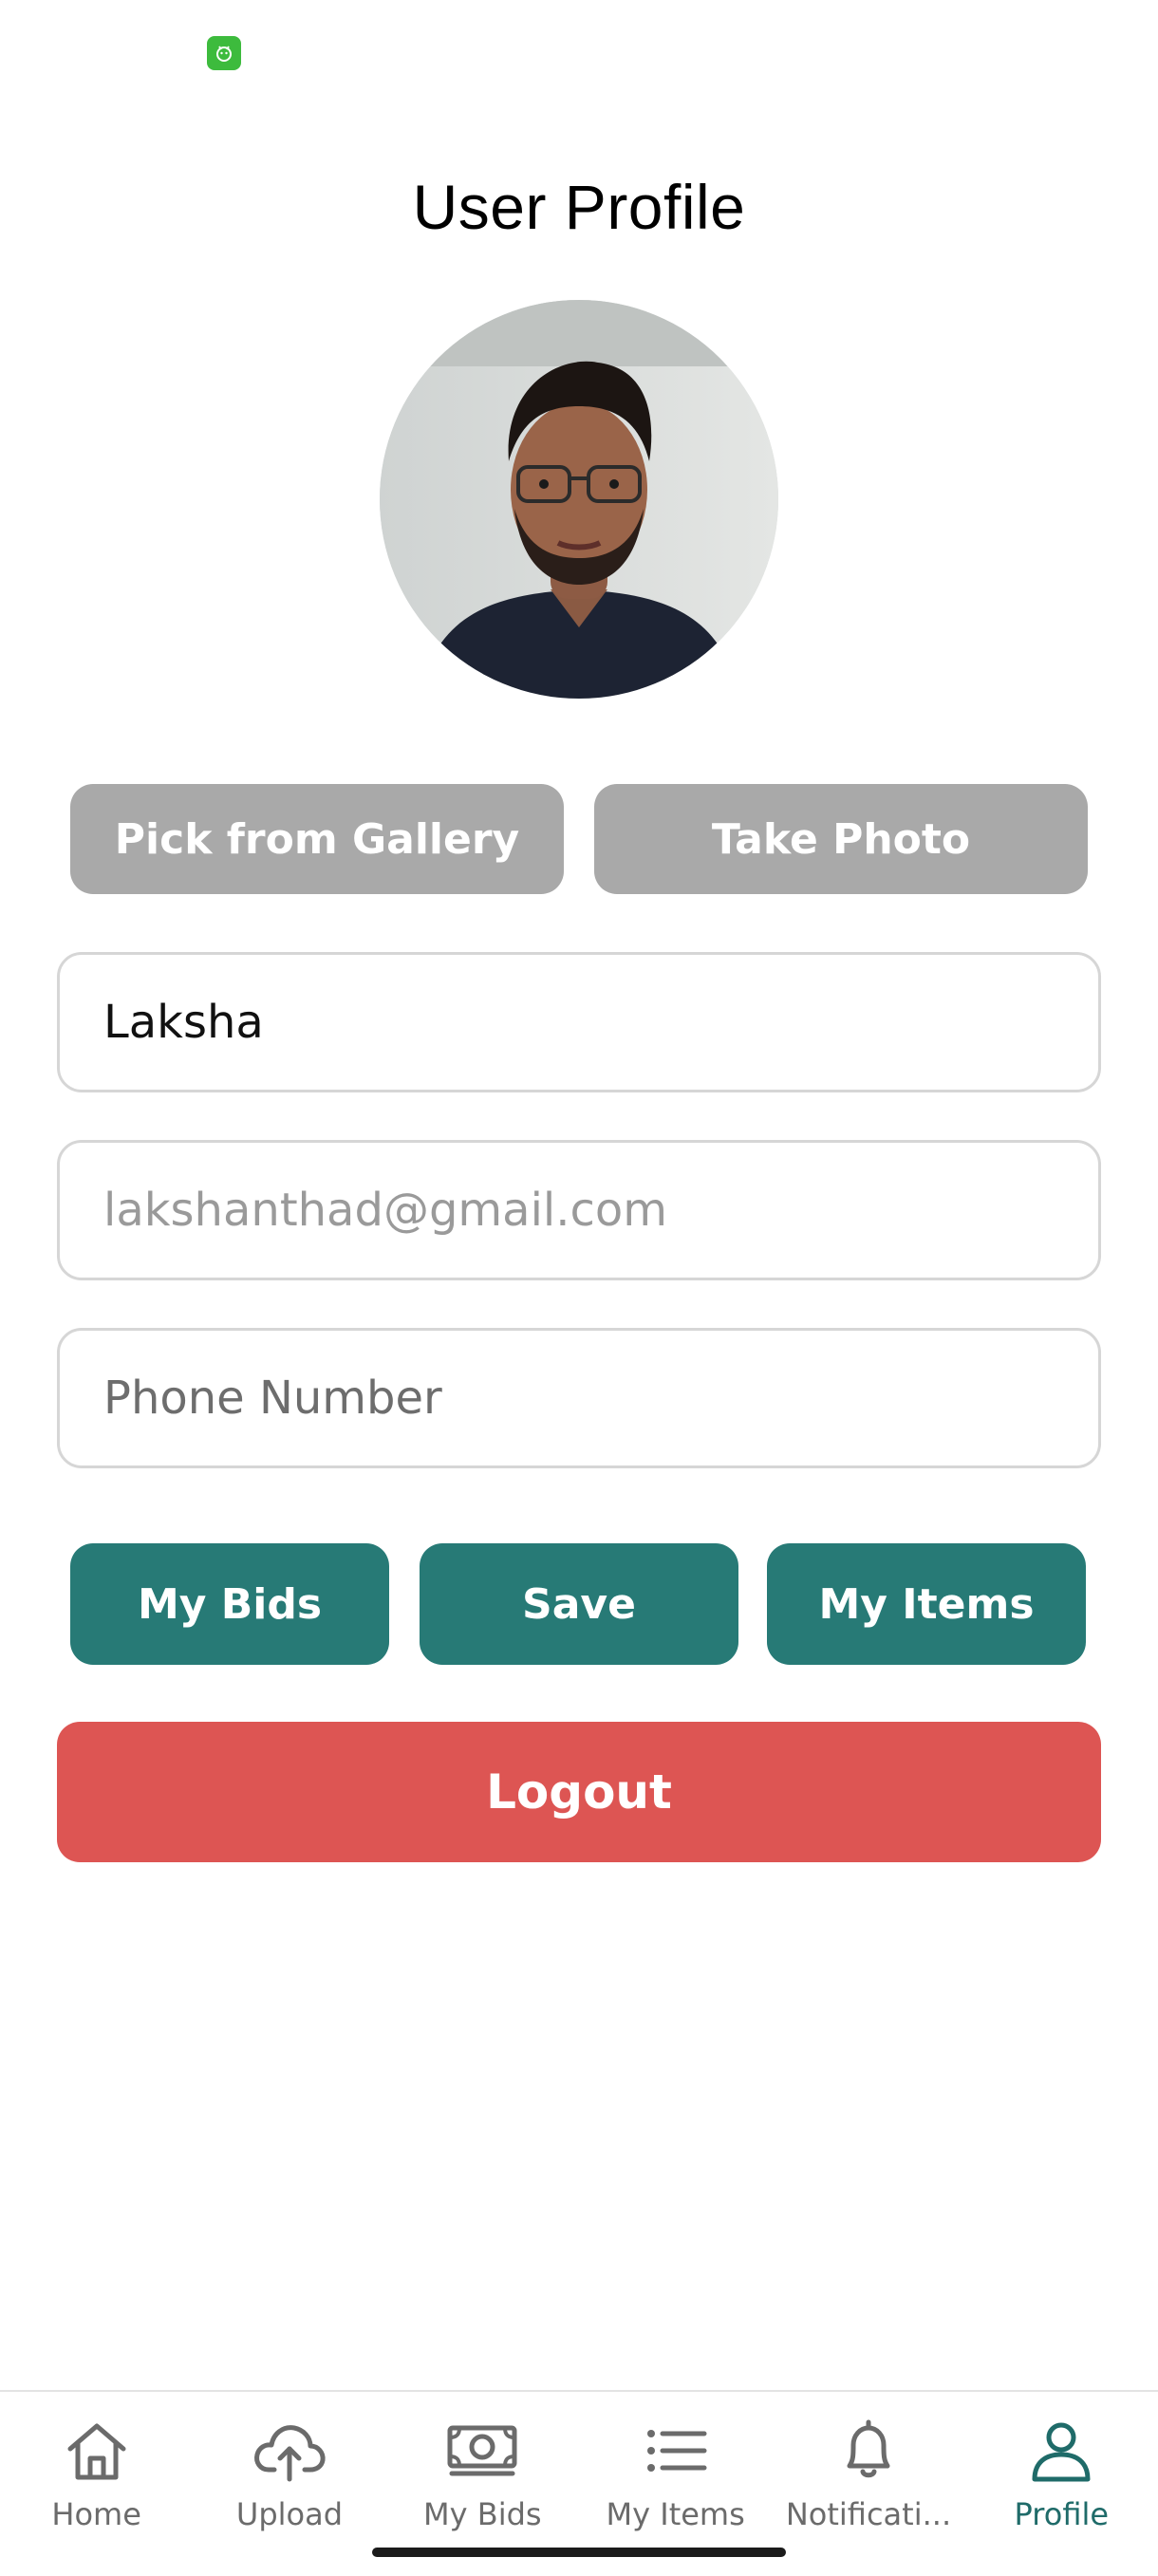 The width and height of the screenshot is (1158, 2576). I want to click on name-field: Laksha, so click(579, 1022).